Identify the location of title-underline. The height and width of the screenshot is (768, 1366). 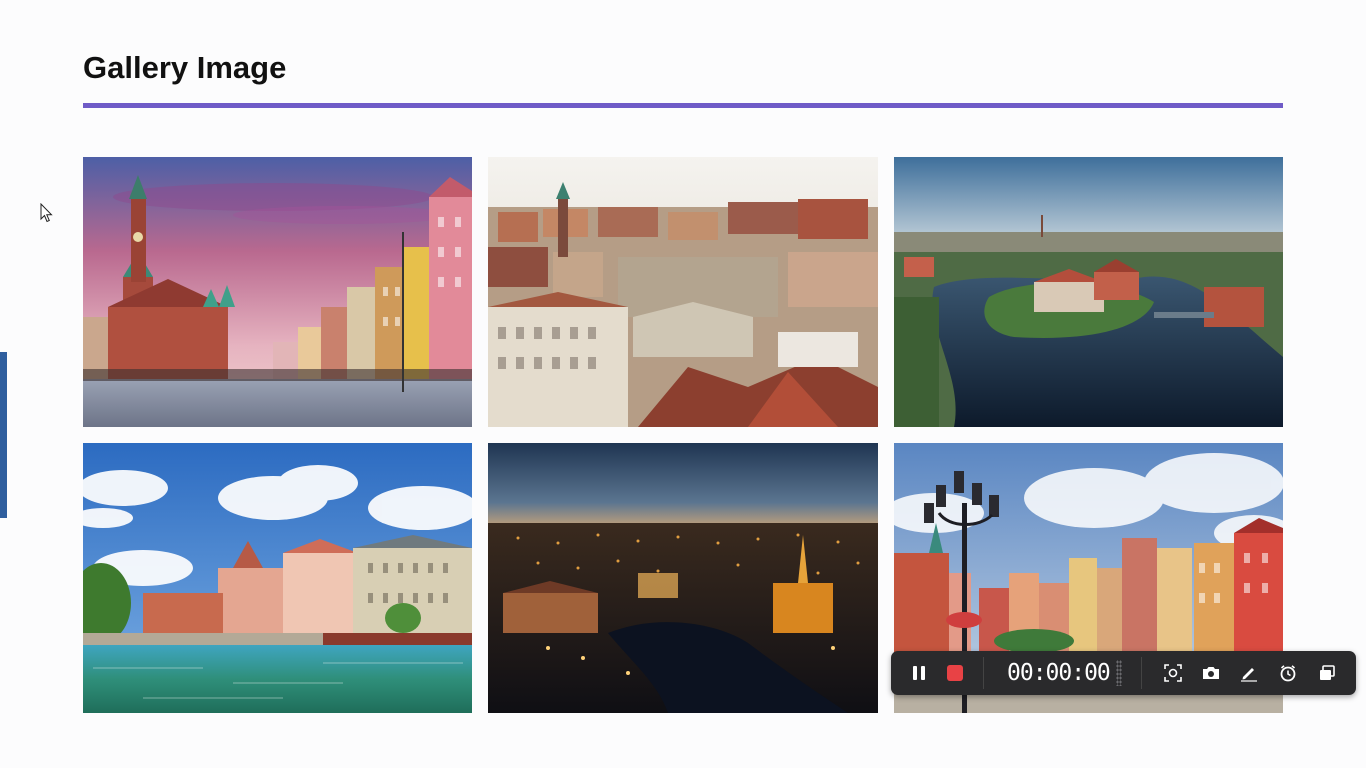
(683, 105).